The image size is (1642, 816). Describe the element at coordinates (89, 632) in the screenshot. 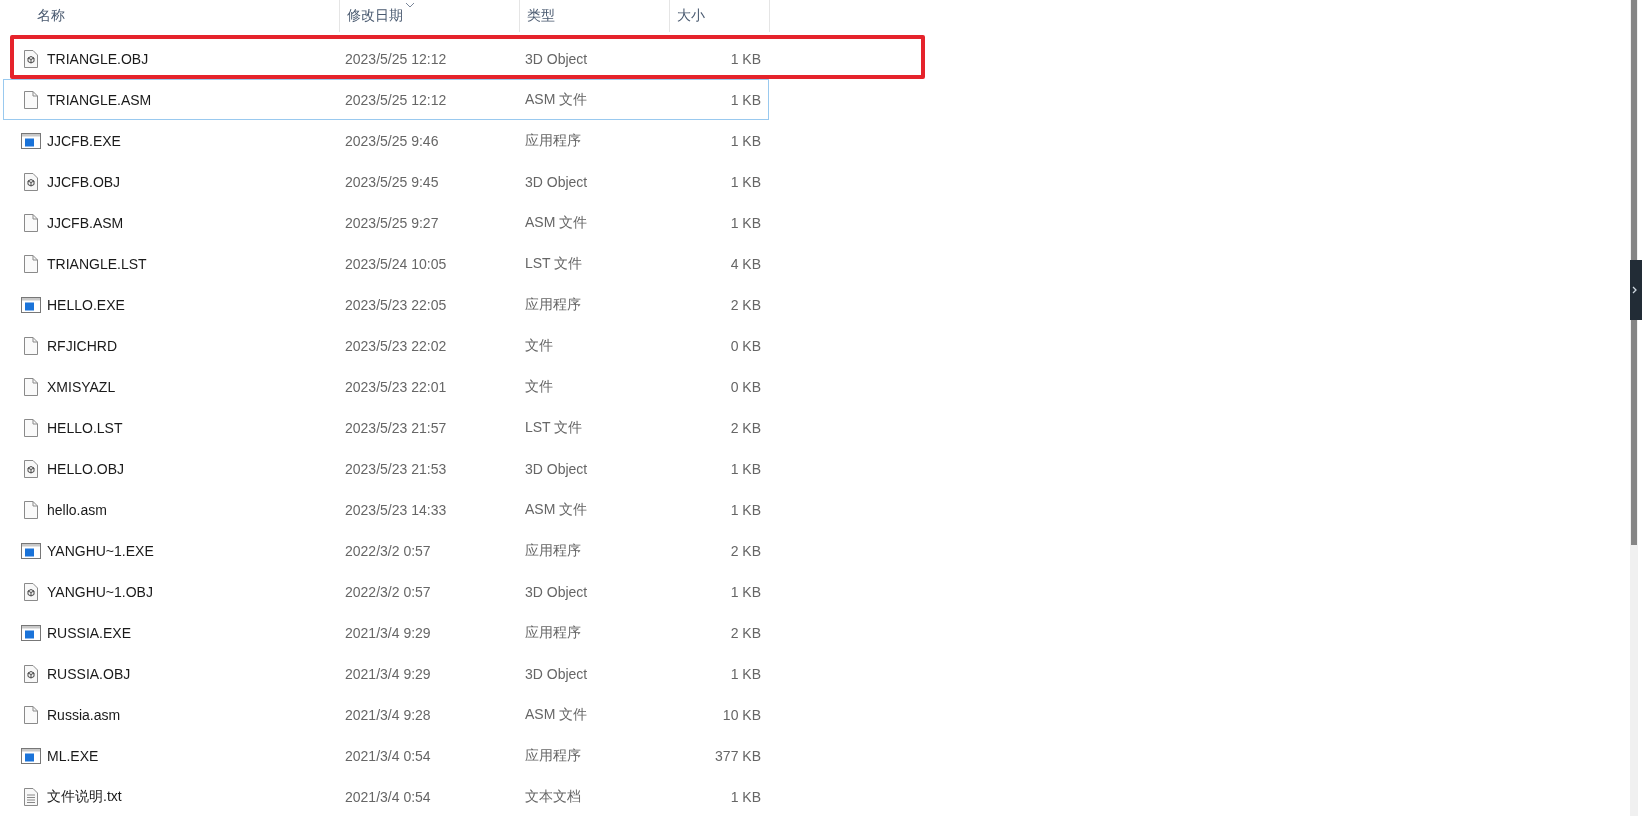

I see `file-name: RUSSIA.EXE` at that location.